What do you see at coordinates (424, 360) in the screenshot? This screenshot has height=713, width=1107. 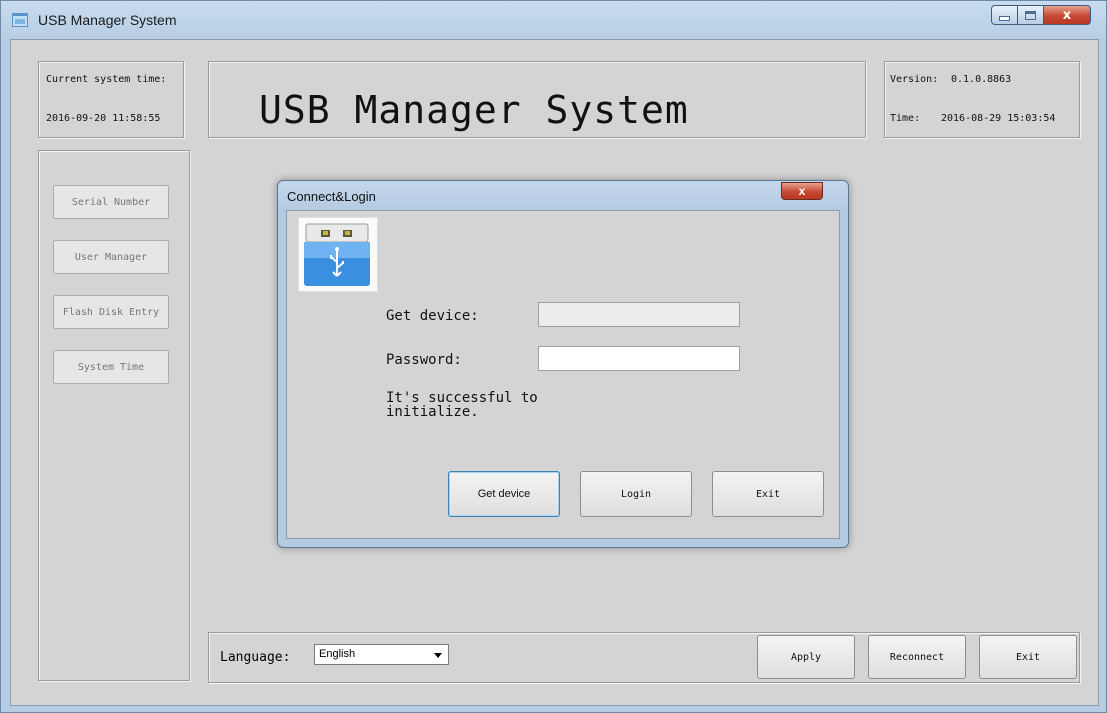 I see `password-label: Password:` at bounding box center [424, 360].